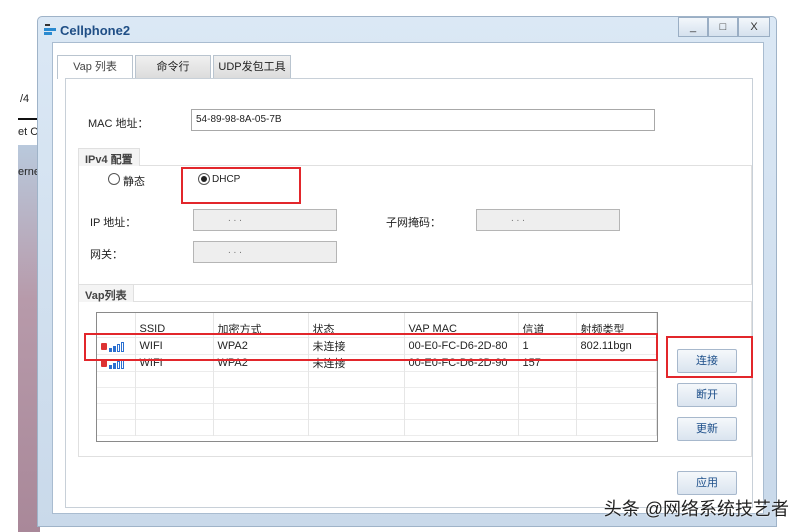 Image resolution: width=803 pixels, height=532 pixels. What do you see at coordinates (118, 124) in the screenshot?
I see `mac-label: MAC 地址：` at bounding box center [118, 124].